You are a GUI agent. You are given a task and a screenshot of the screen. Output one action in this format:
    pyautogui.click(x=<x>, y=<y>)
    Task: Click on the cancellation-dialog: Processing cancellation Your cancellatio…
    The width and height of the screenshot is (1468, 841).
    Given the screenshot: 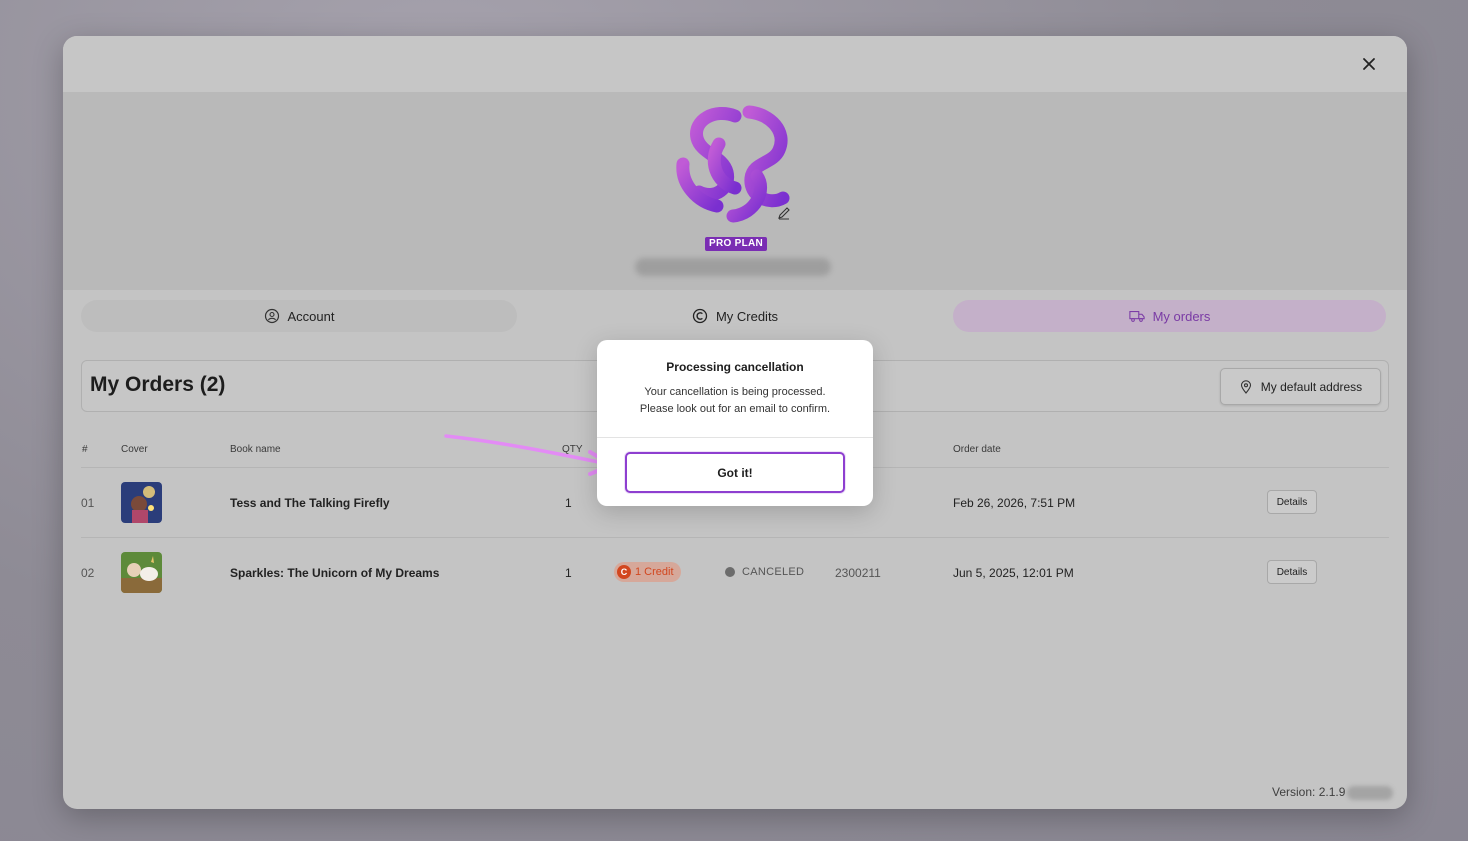 What is the action you would take?
    pyautogui.click(x=735, y=423)
    